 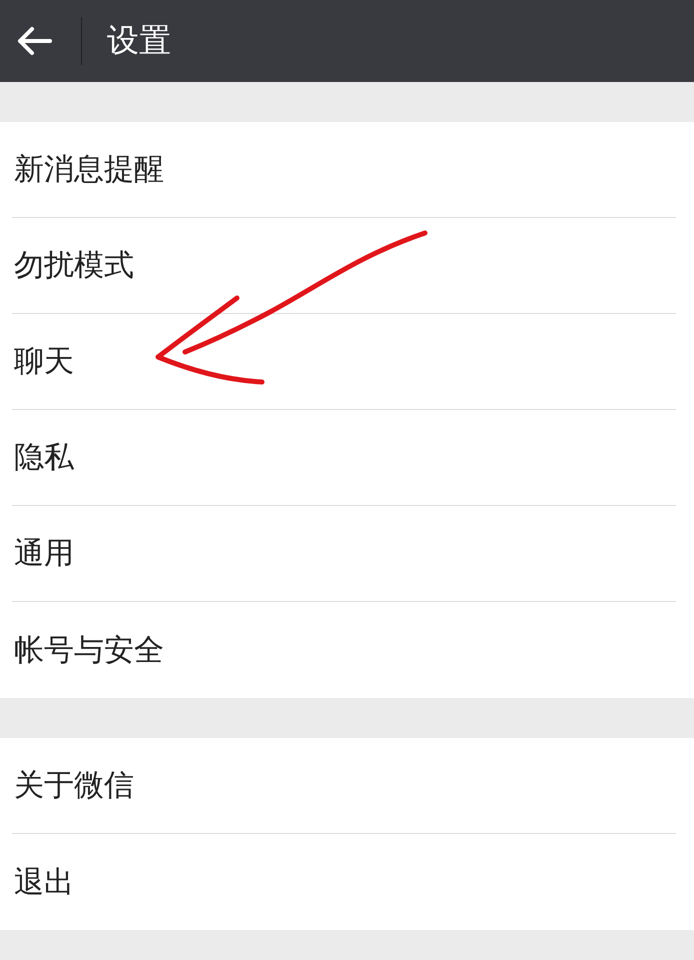 I want to click on page-title: 设置, so click(x=139, y=40).